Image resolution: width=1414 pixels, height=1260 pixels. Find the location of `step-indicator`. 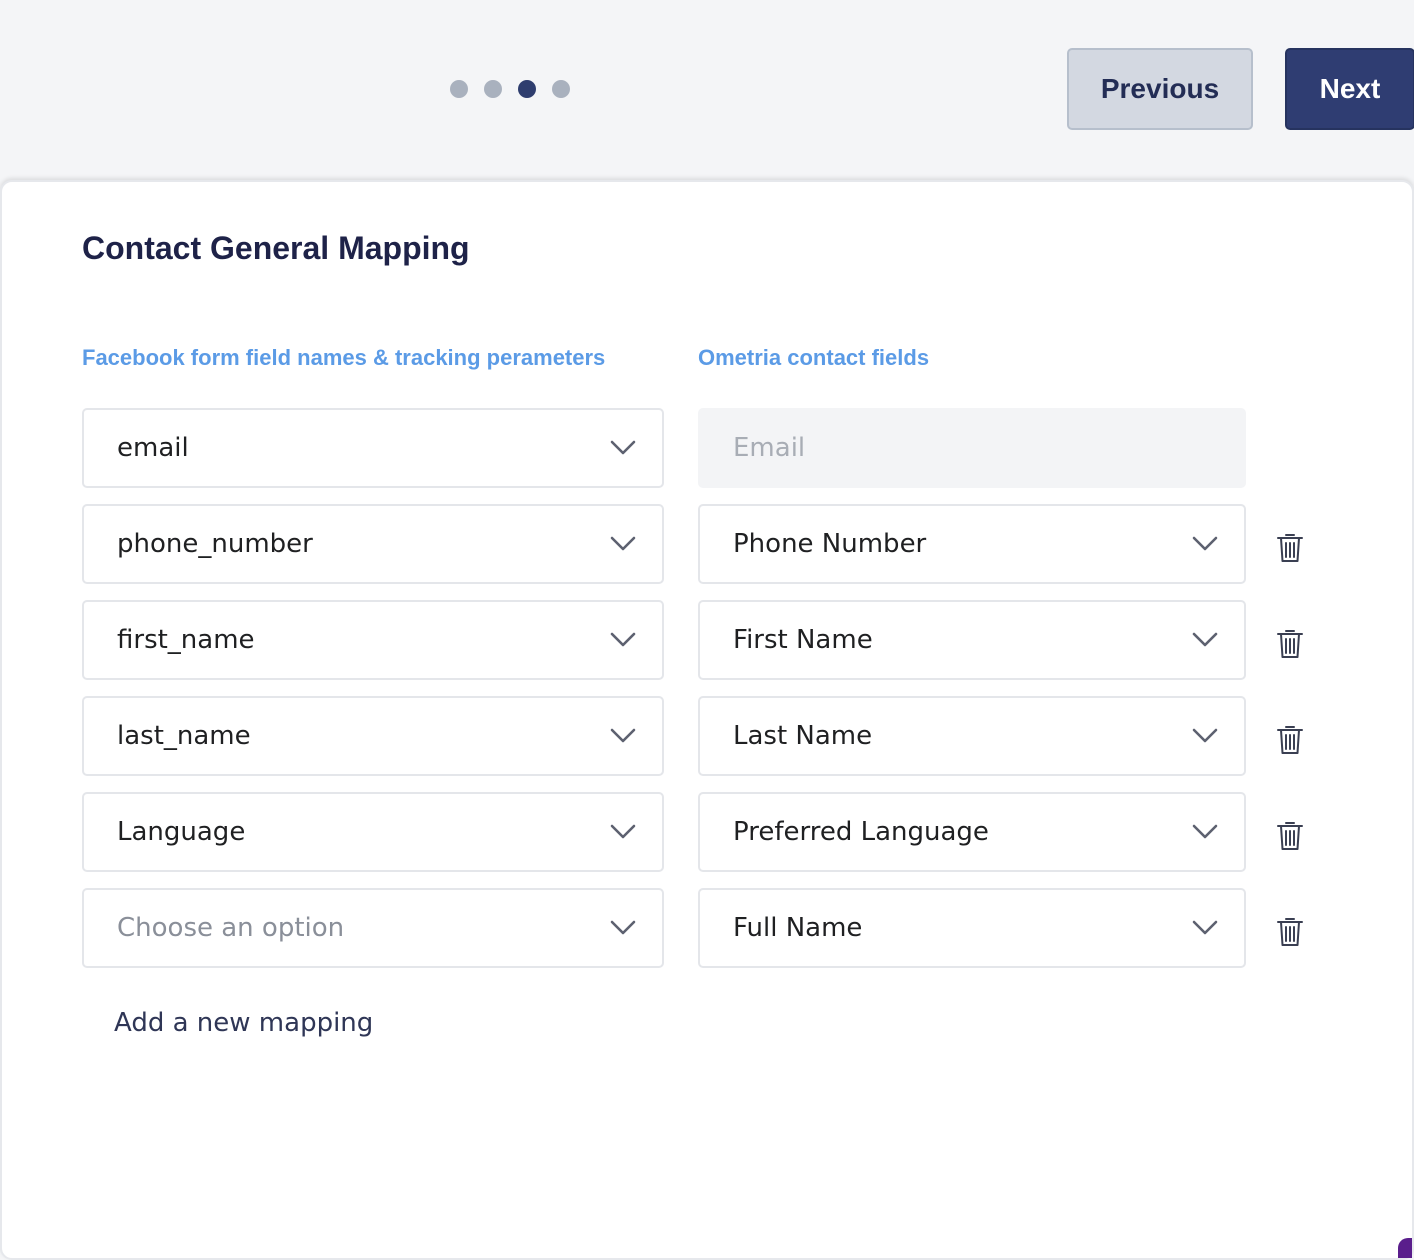

step-indicator is located at coordinates (510, 89).